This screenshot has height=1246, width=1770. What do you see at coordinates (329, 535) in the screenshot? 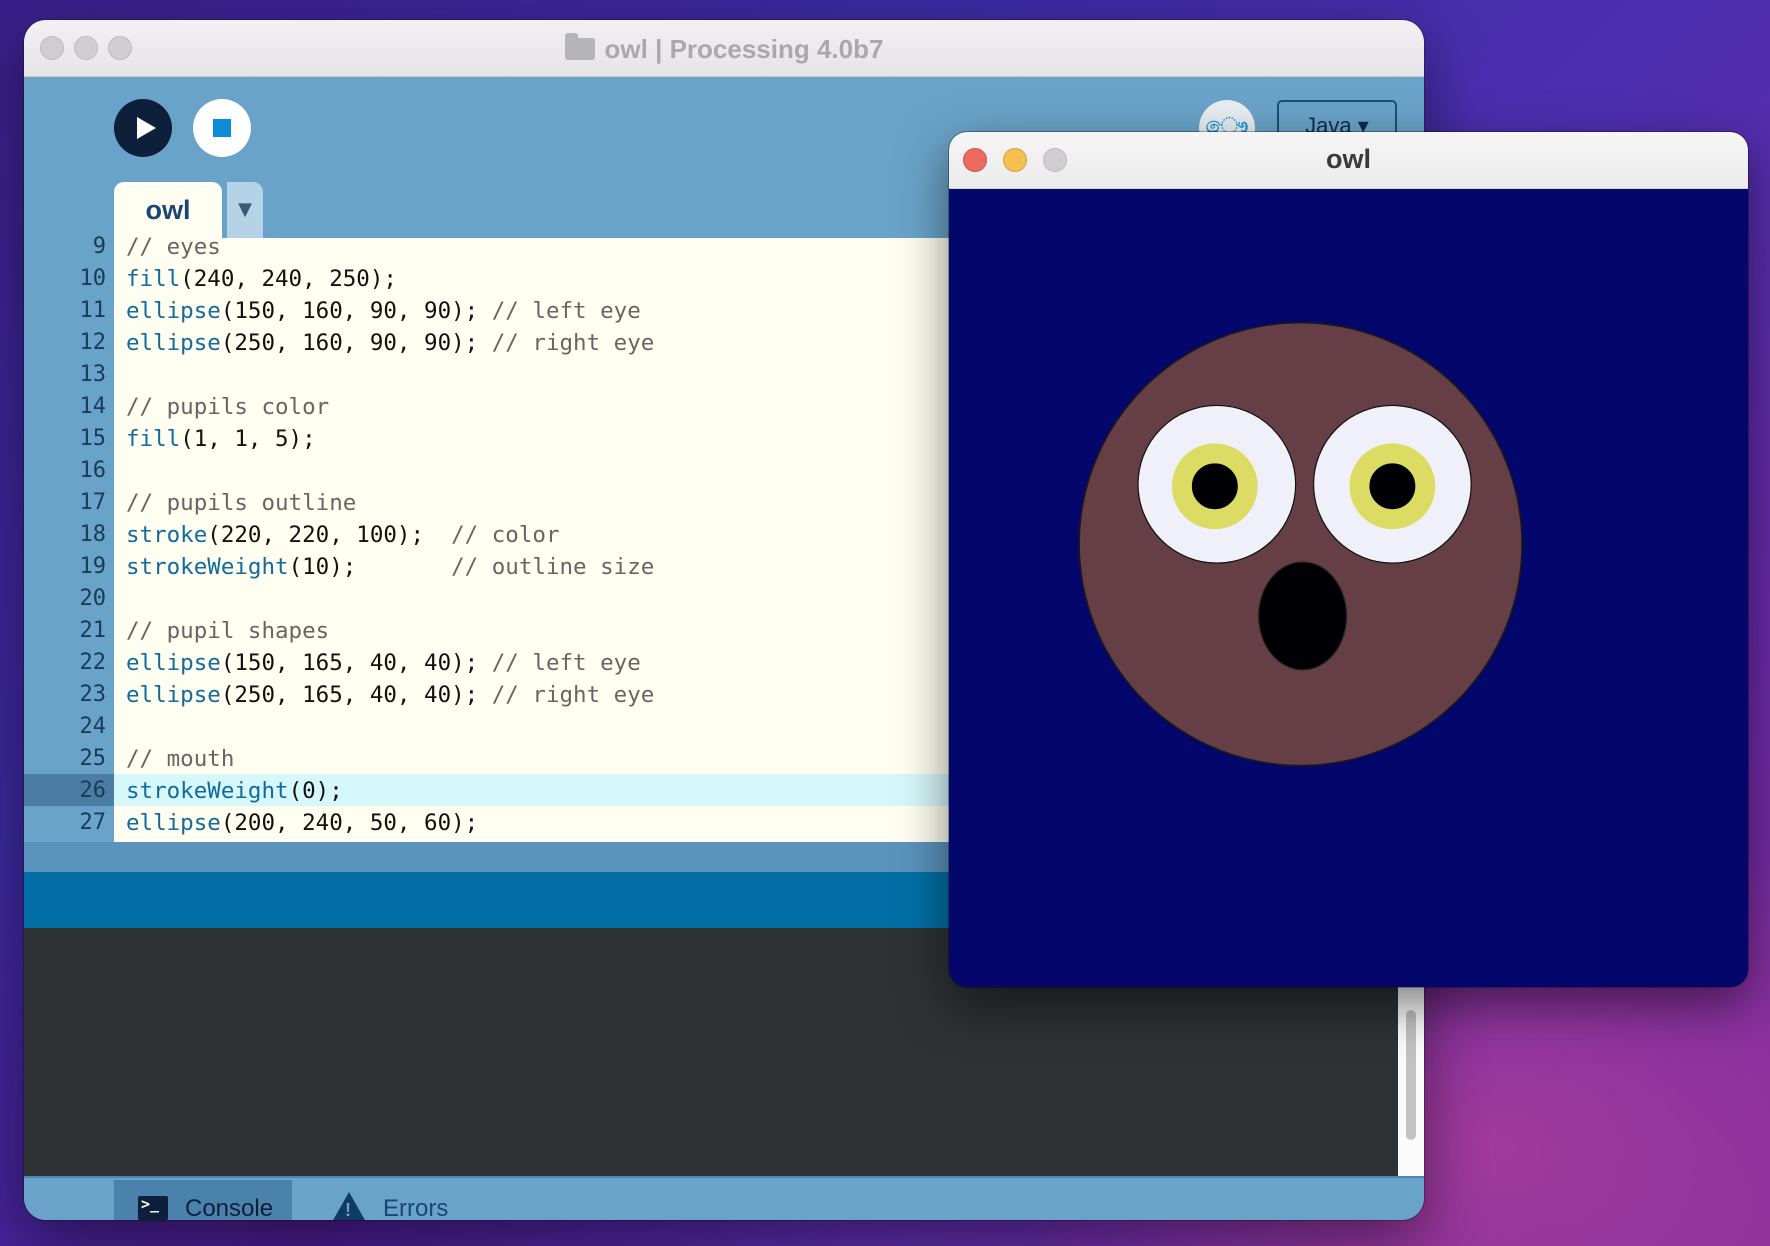
I see `code-token: (220, 220, 100);` at bounding box center [329, 535].